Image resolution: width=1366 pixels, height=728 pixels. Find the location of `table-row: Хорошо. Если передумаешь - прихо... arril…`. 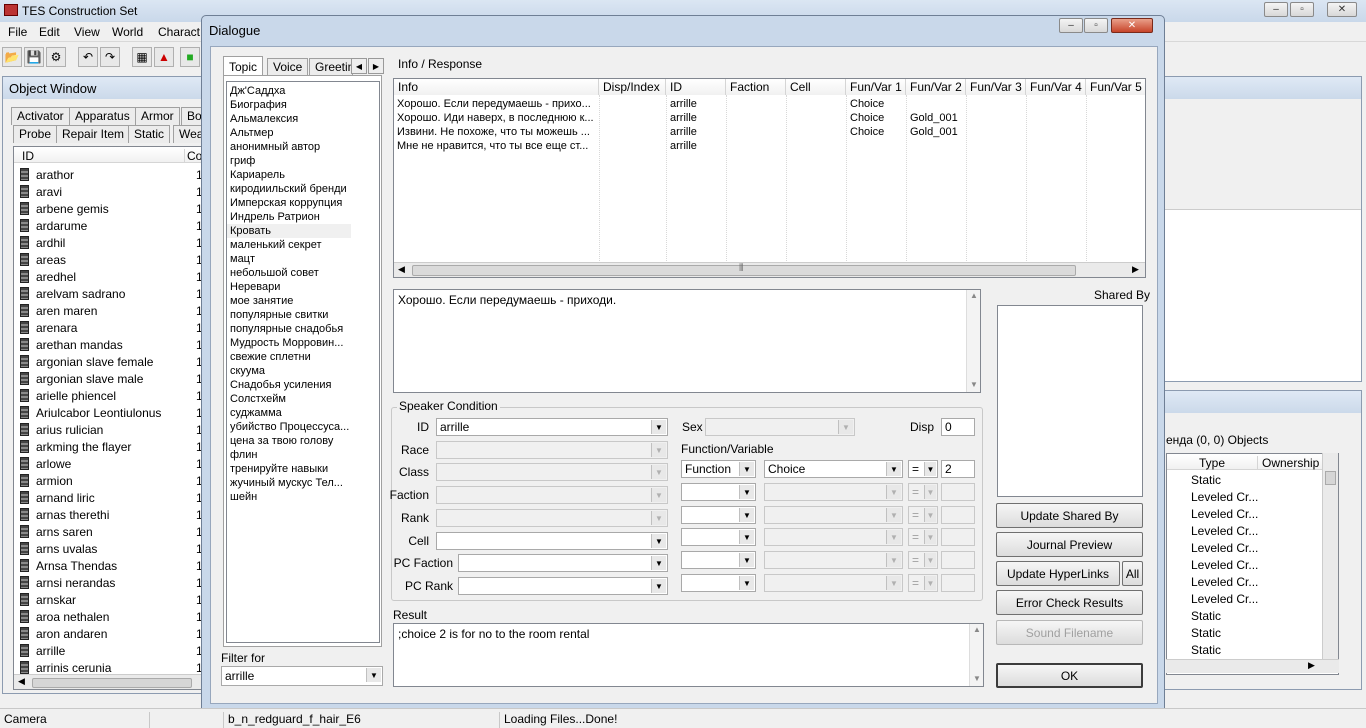

table-row: Хорошо. Если передумаешь - прихо... arril… is located at coordinates (769, 104).